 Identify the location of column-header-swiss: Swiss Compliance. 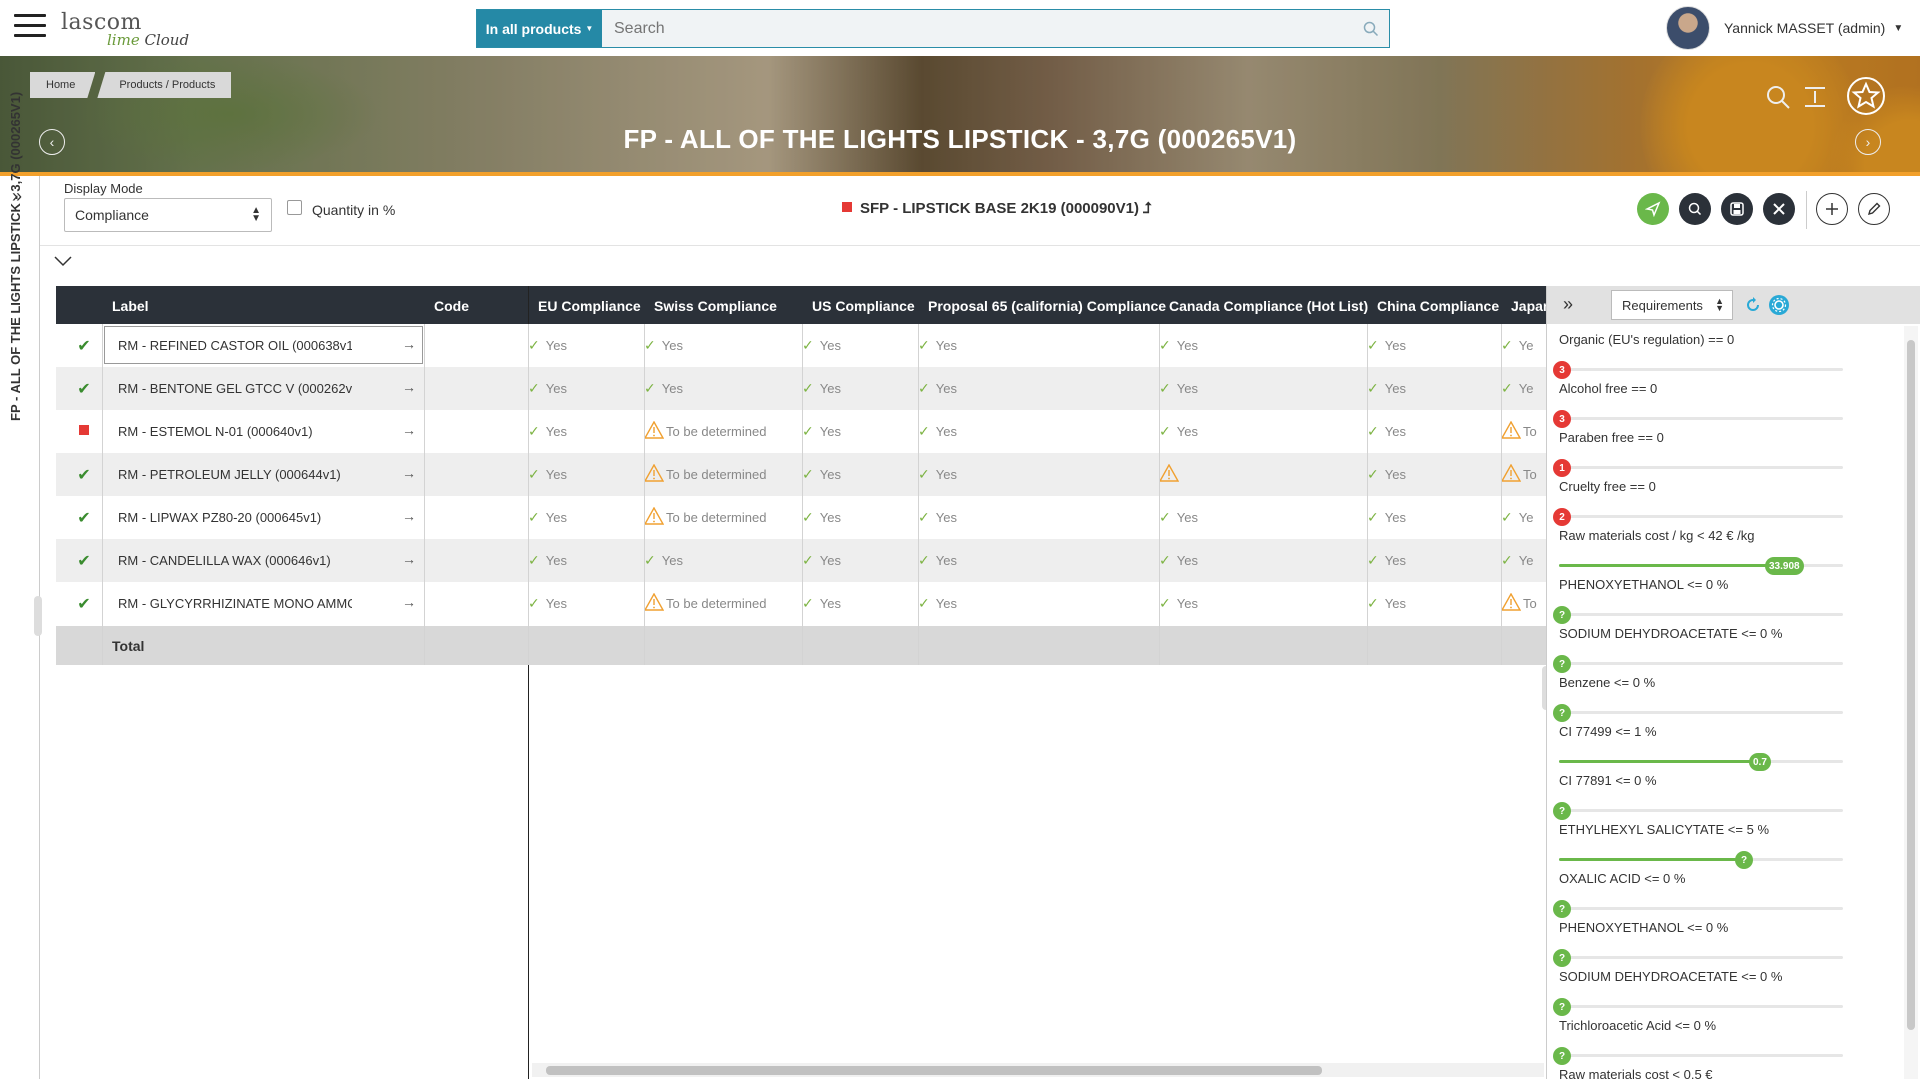
(715, 306).